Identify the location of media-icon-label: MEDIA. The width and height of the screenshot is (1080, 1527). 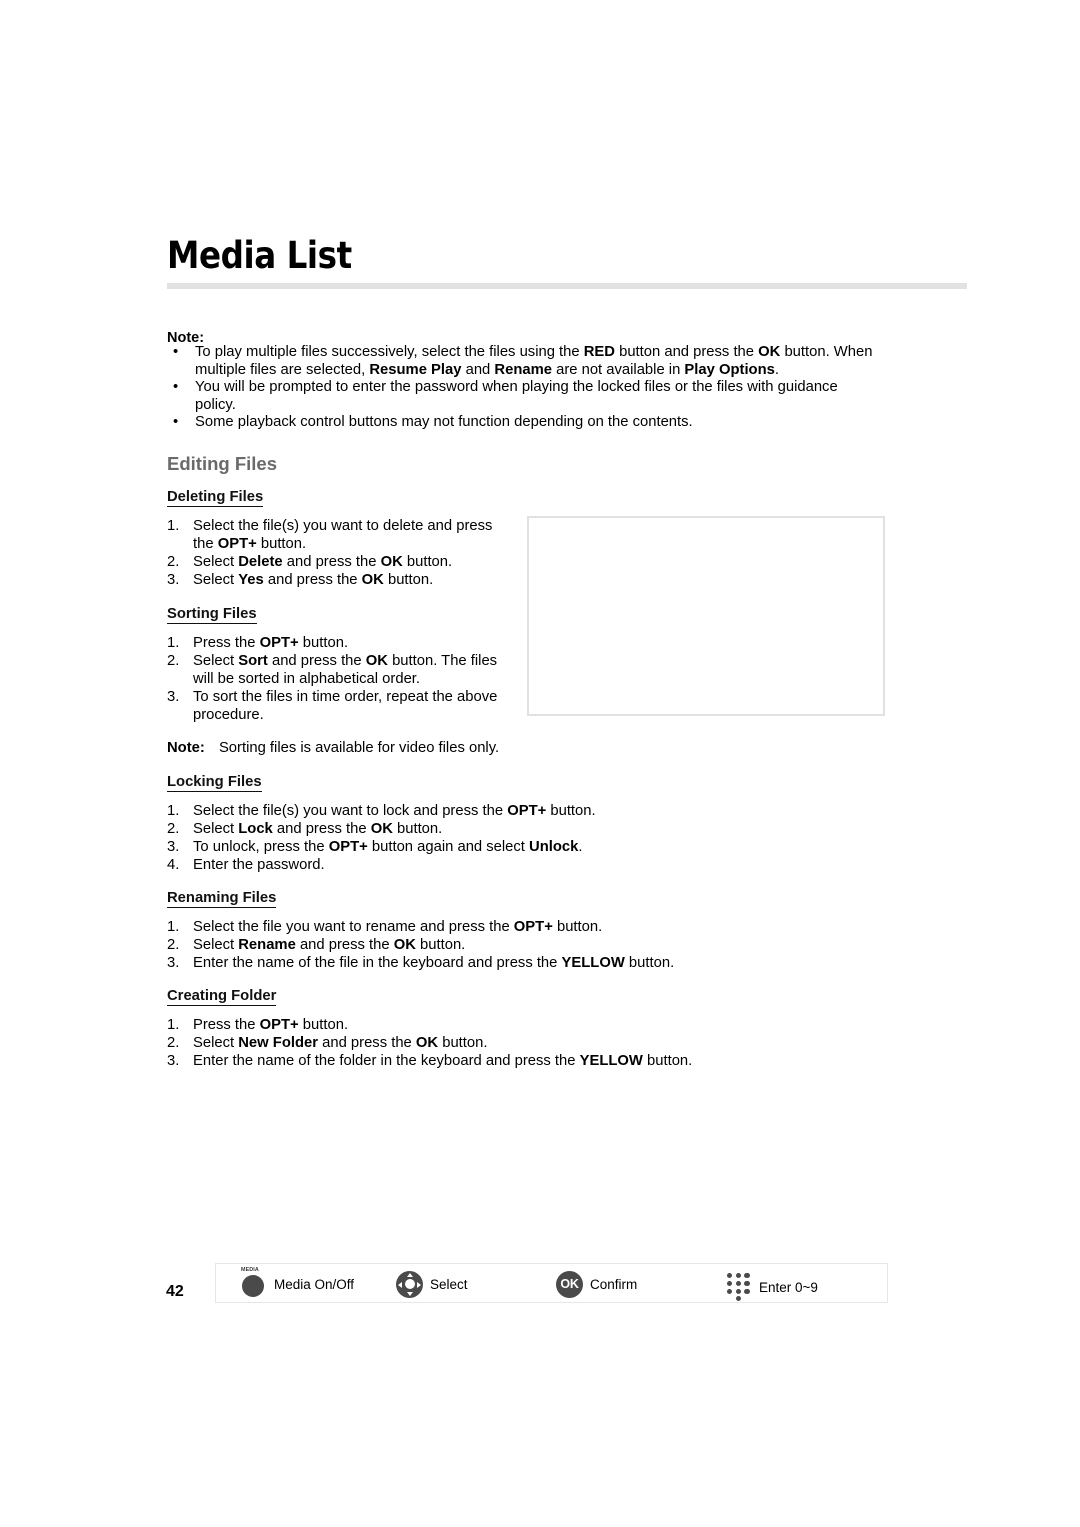
(250, 1270).